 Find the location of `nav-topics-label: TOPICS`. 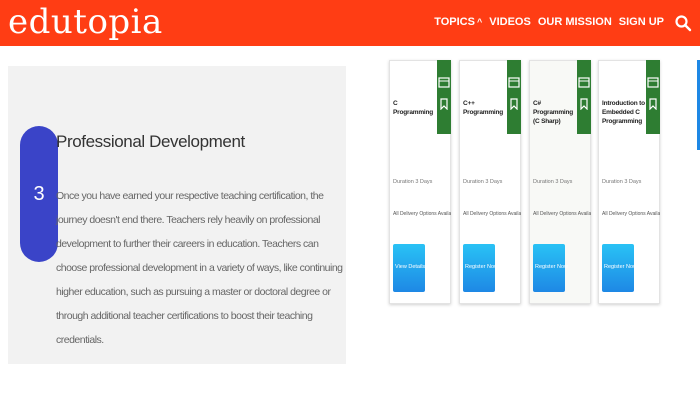

nav-topics-label: TOPICS is located at coordinates (454, 22).